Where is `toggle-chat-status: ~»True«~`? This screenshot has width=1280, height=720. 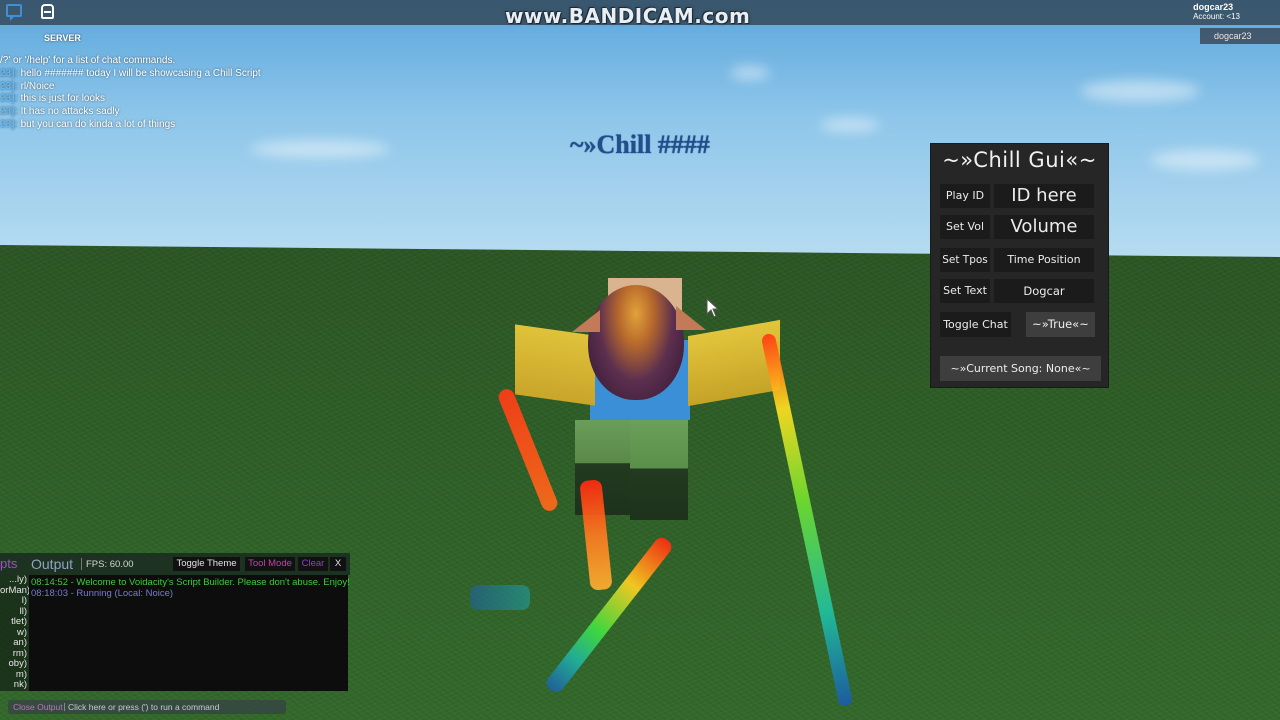 toggle-chat-status: ~»True«~ is located at coordinates (1060, 324).